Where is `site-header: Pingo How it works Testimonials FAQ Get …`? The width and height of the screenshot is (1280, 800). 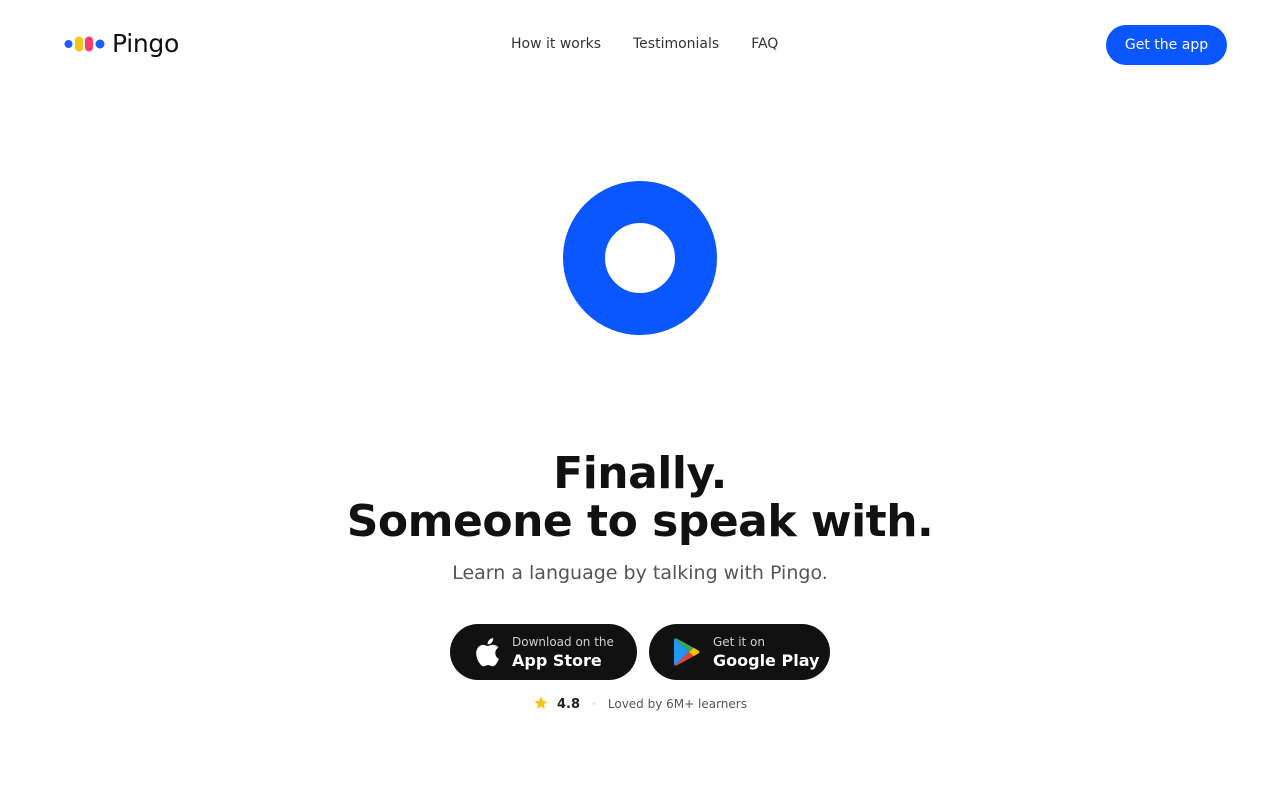 site-header: Pingo How it works Testimonials FAQ Get … is located at coordinates (640, 44).